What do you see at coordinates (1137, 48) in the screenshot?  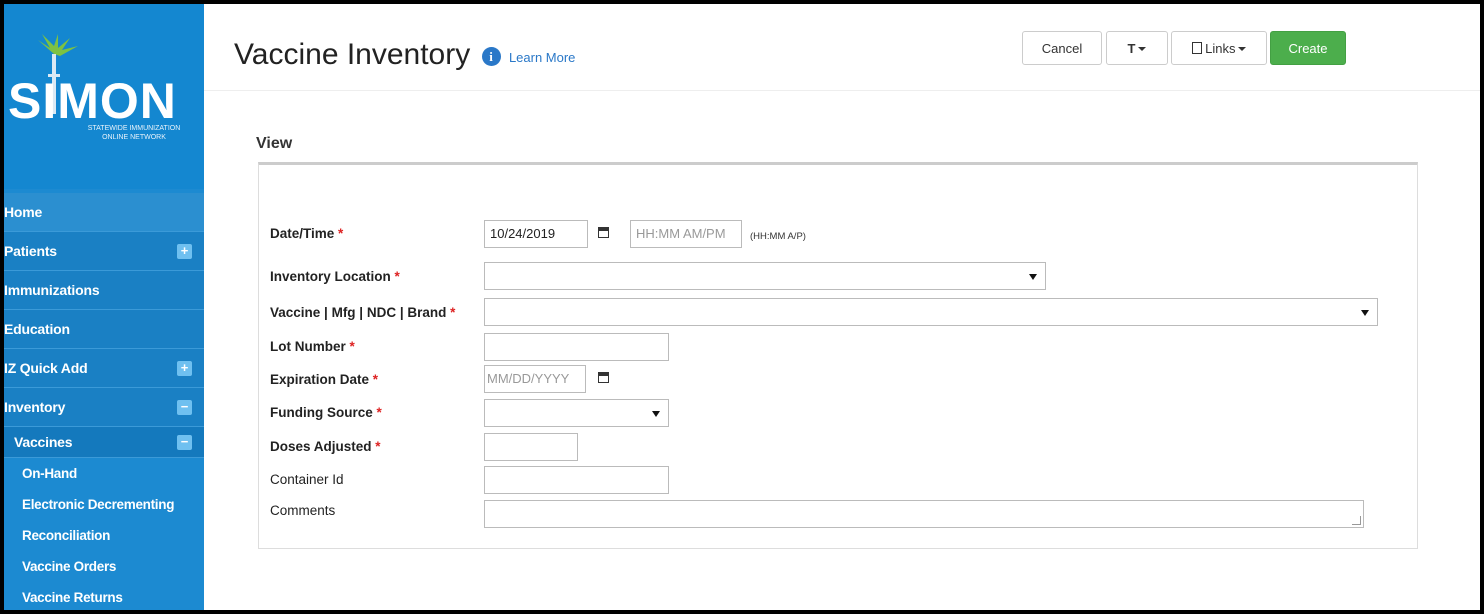 I see `tools-dropdown-button: T` at bounding box center [1137, 48].